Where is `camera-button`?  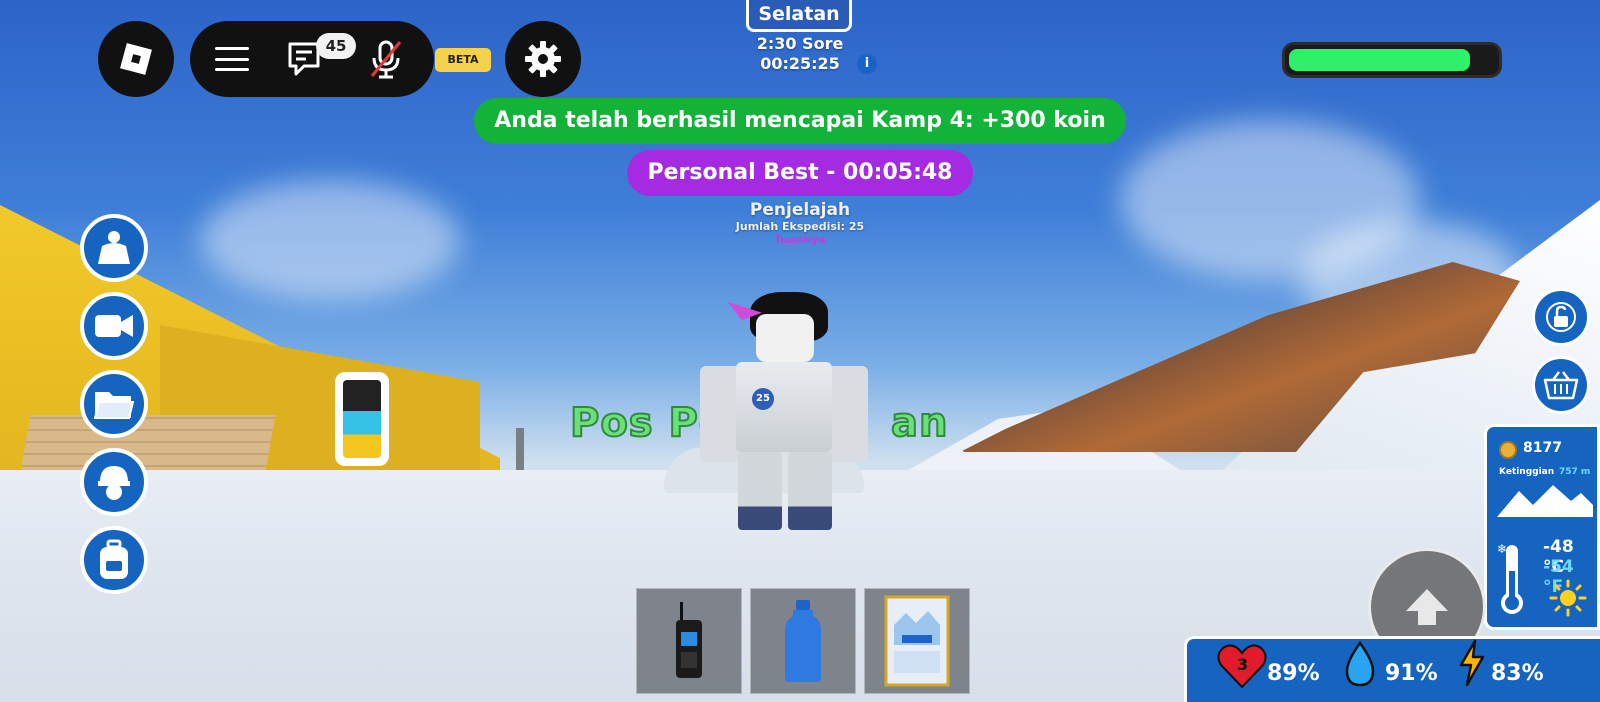
camera-button is located at coordinates (114, 326).